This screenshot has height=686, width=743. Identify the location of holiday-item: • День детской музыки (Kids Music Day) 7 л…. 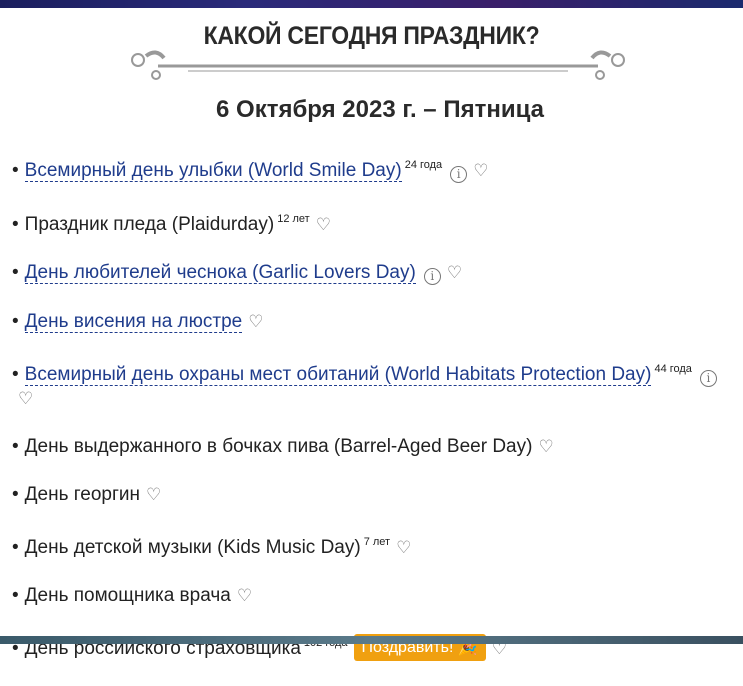
(374, 545).